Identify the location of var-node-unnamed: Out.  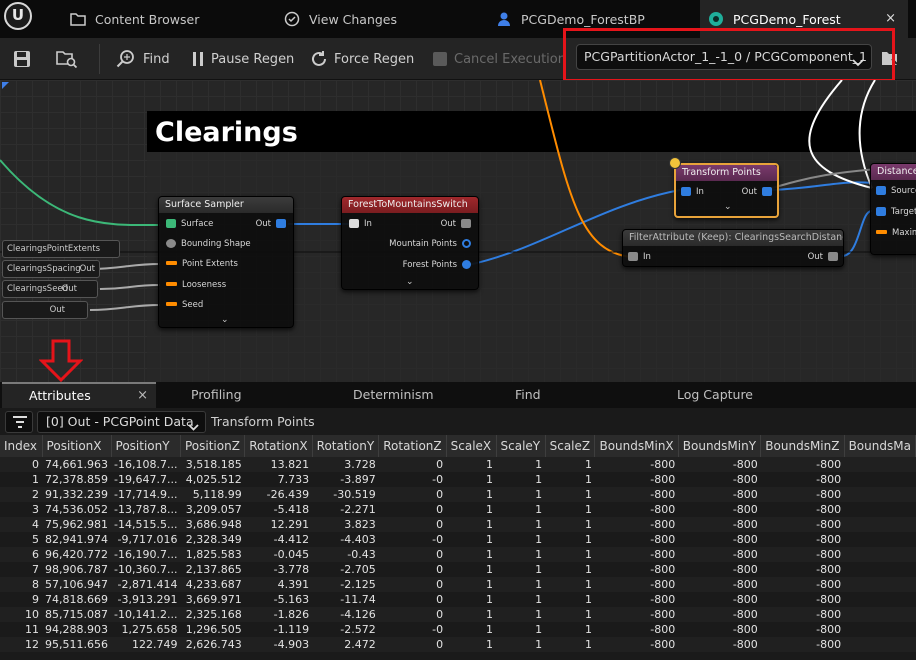
(45, 310).